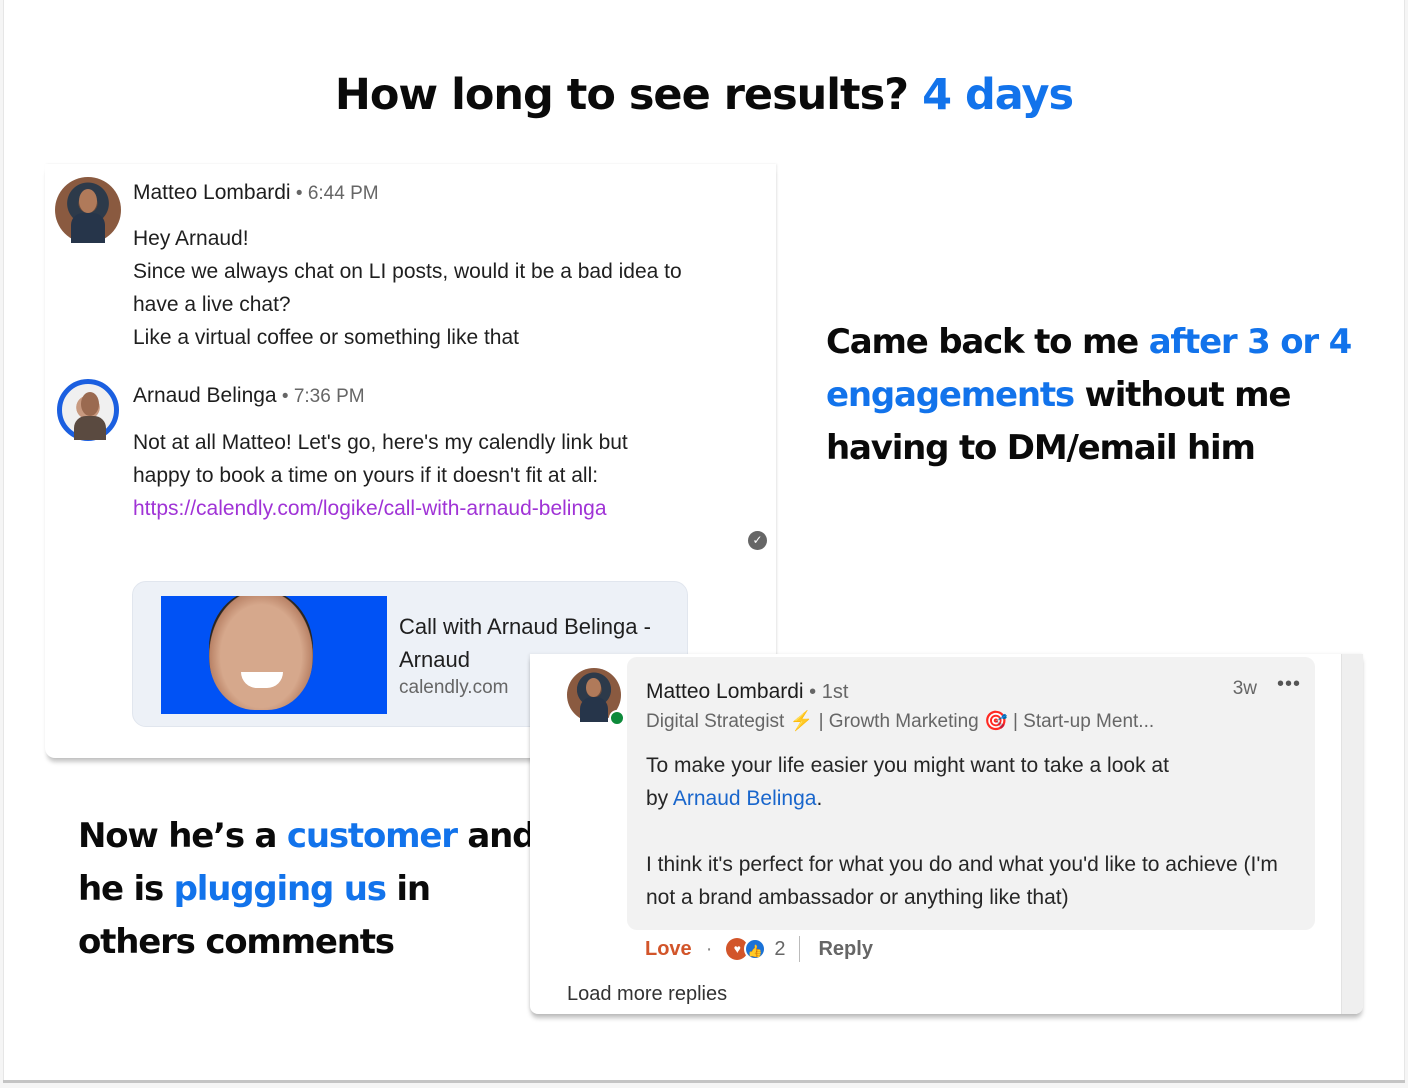 The height and width of the screenshot is (1088, 1408). Describe the element at coordinates (755, 949) in the screenshot. I see `thumbs-up-icon: 👍` at that location.